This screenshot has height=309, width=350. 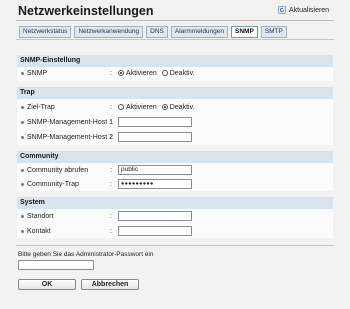 I want to click on snmp-enable-radio: Aktivieren, so click(x=137, y=73).